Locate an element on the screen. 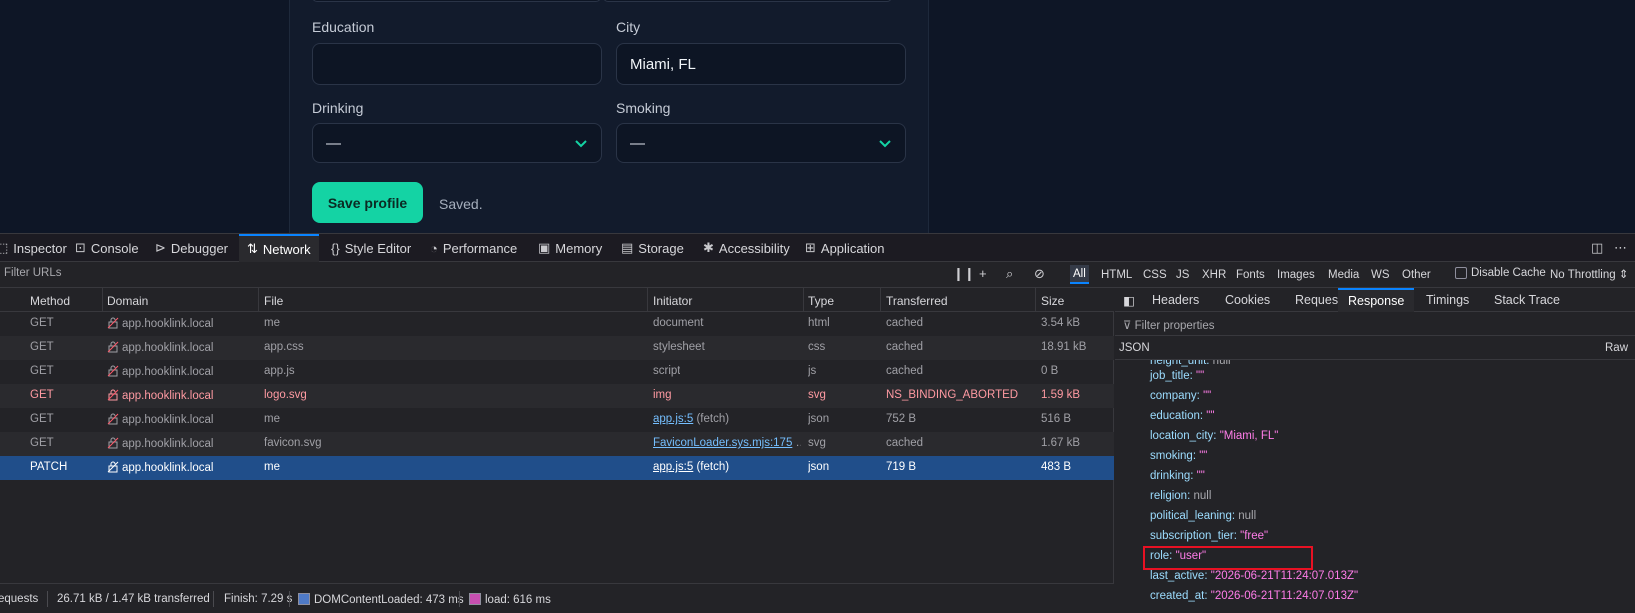 Image resolution: width=1635 pixels, height=613 pixels. type-filter-xhr: XHR is located at coordinates (1214, 274).